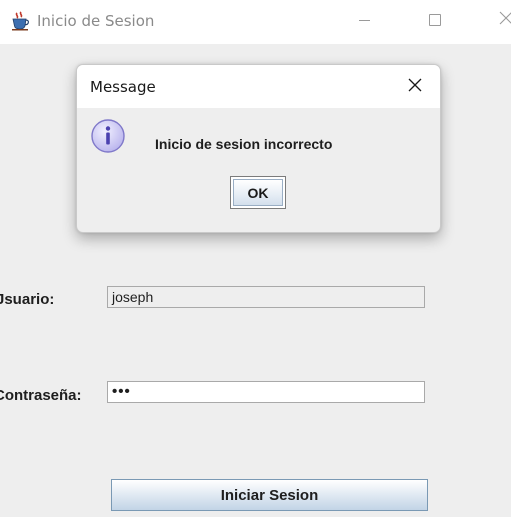  I want to click on window-title: Inicio de Sesion, so click(96, 21).